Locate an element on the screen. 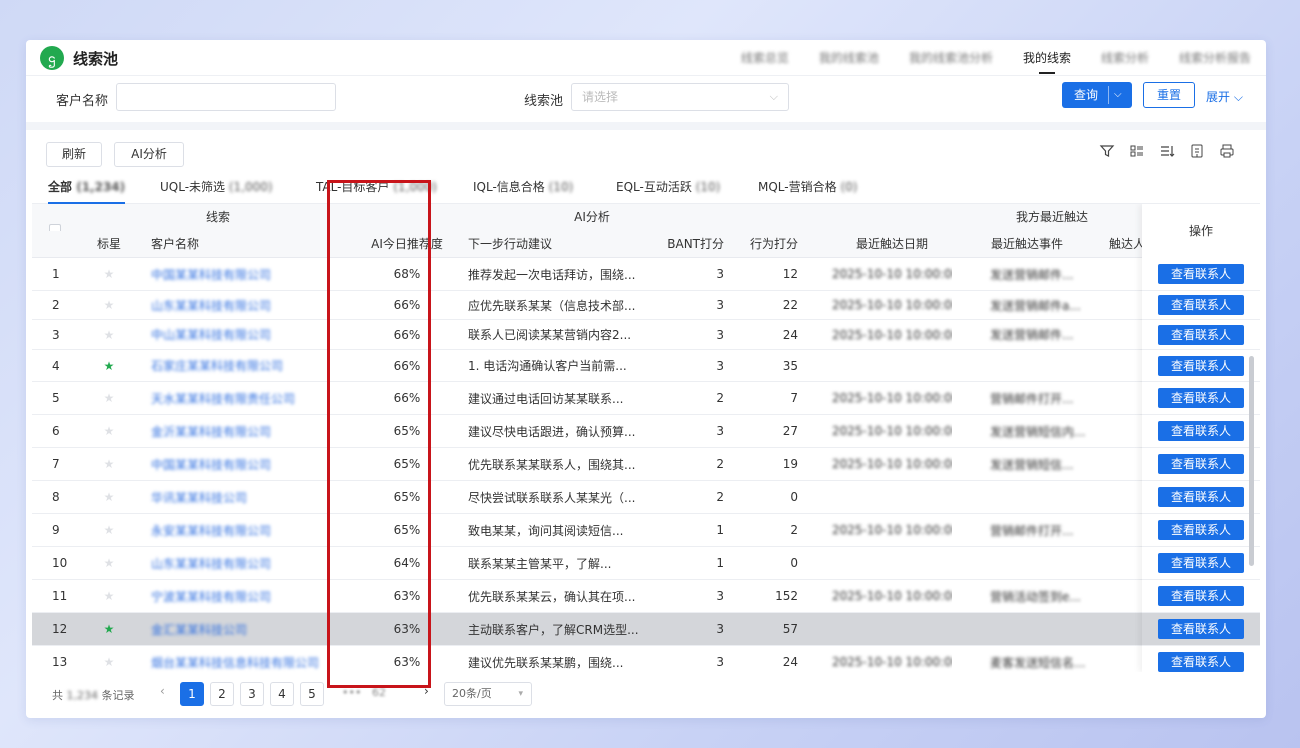 This screenshot has width=1300, height=748. page-number-3: 3 is located at coordinates (252, 694).